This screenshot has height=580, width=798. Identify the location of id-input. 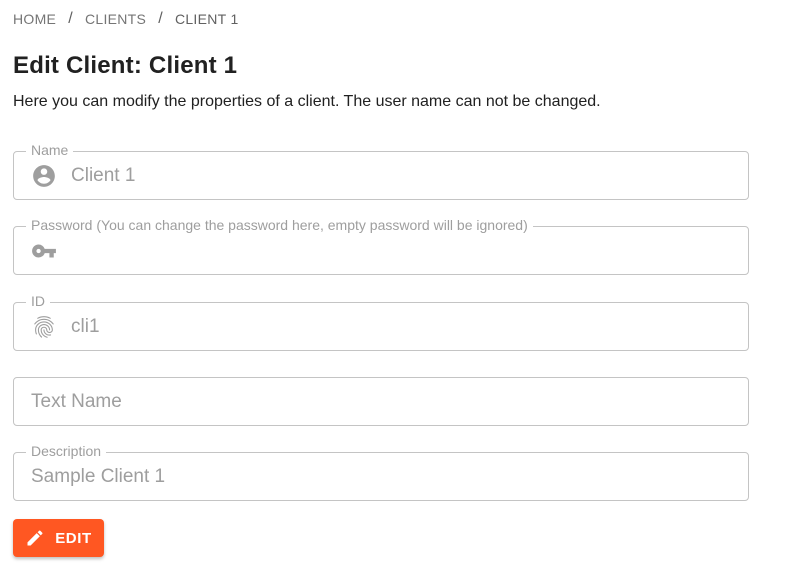
(403, 326).